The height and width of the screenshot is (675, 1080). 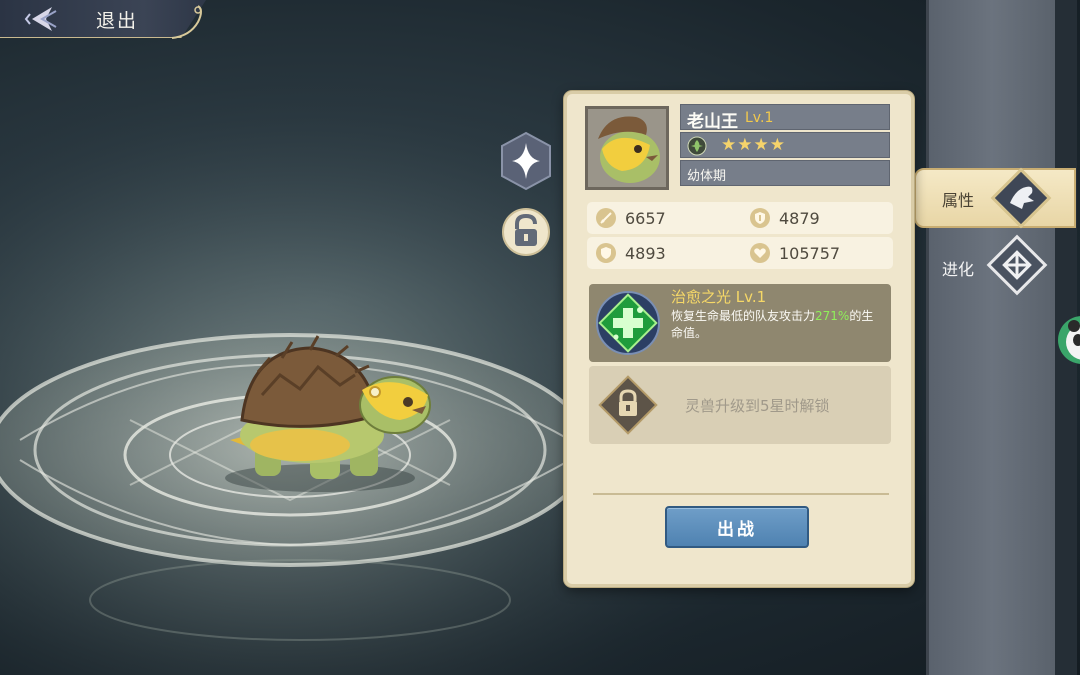 I want to click on turtle-portrait-icon, so click(x=627, y=148).